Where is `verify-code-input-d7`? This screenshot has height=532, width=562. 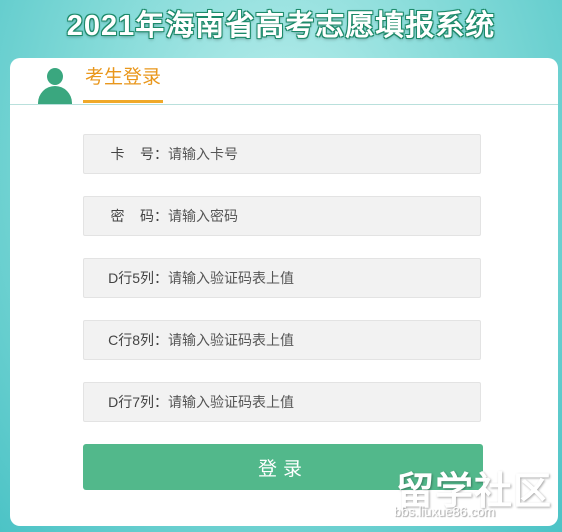
verify-code-input-d7 is located at coordinates (318, 402).